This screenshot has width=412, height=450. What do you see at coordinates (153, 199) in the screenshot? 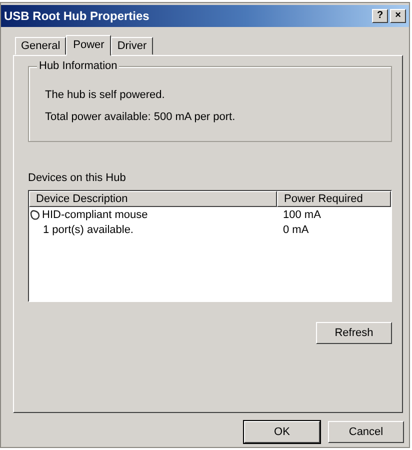
I see `column-header: Device Description` at bounding box center [153, 199].